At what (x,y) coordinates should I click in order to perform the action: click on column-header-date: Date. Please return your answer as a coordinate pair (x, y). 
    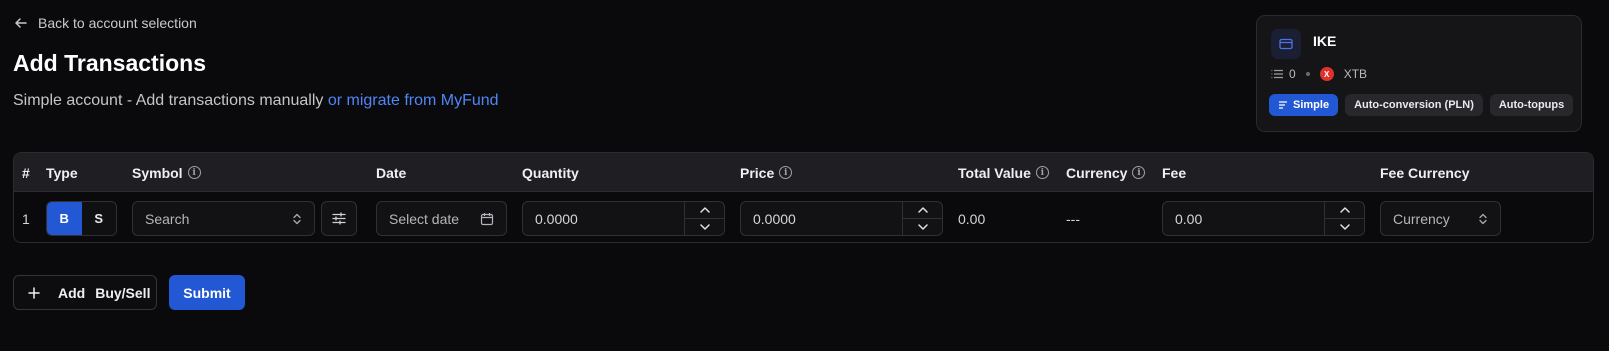
    Looking at the image, I should click on (391, 172).